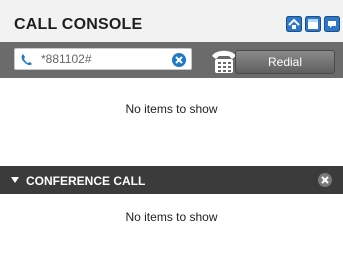 The image size is (343, 276). I want to click on chat-icon, so click(332, 24).